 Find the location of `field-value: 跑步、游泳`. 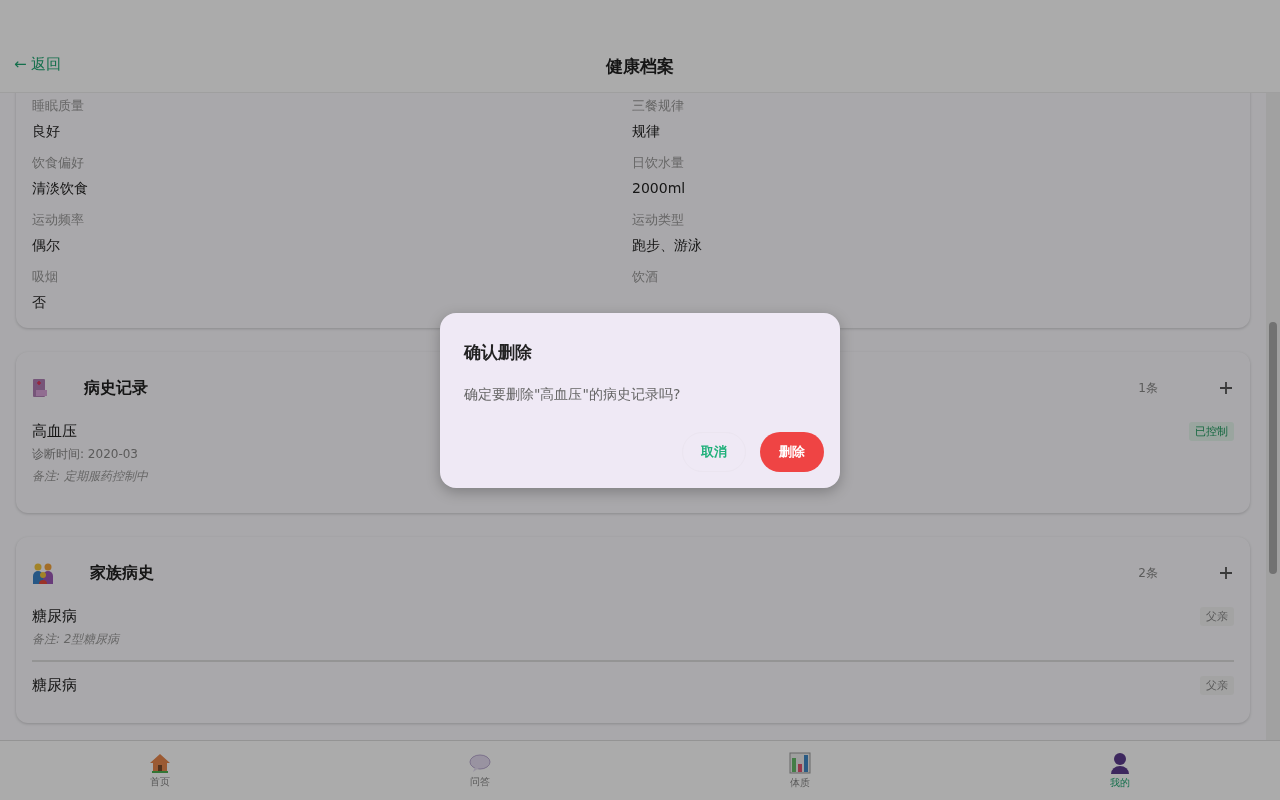

field-value: 跑步、游泳 is located at coordinates (667, 245).